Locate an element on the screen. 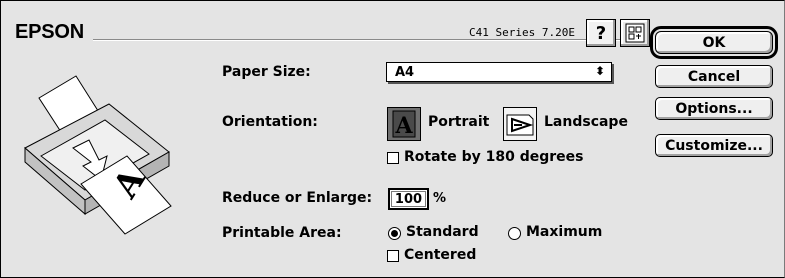 This screenshot has width=785, height=278. landscape-icon is located at coordinates (520, 125).